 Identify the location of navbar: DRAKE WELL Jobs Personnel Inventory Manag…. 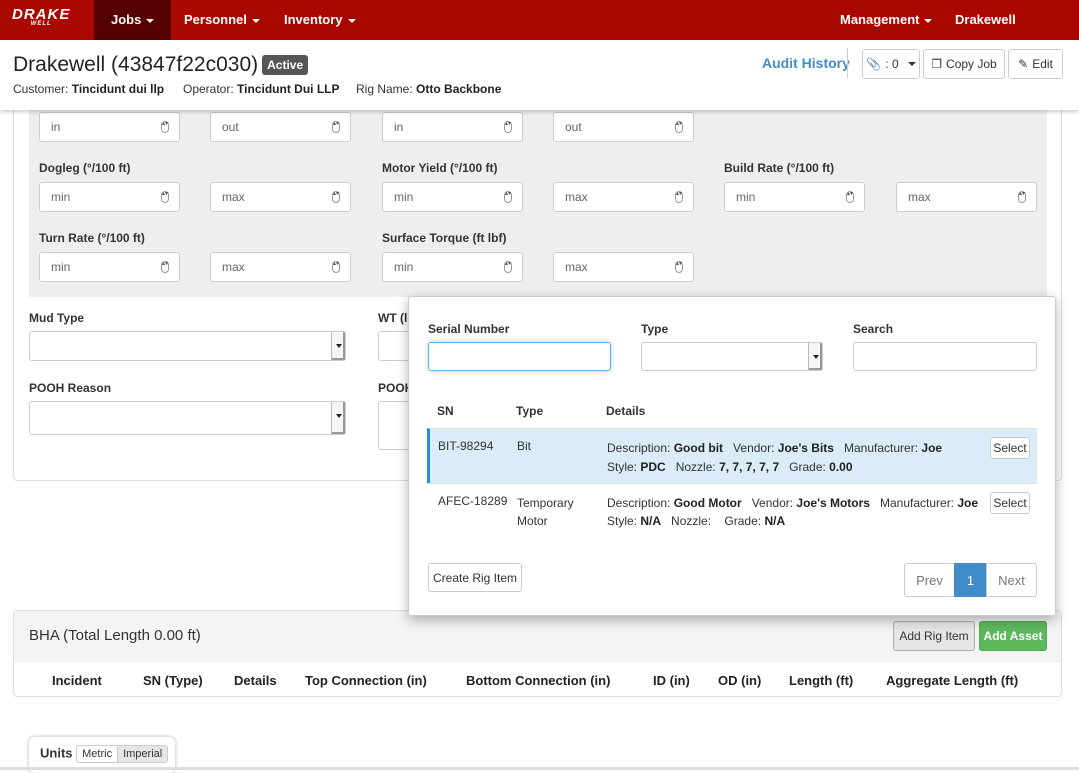
(539, 33).